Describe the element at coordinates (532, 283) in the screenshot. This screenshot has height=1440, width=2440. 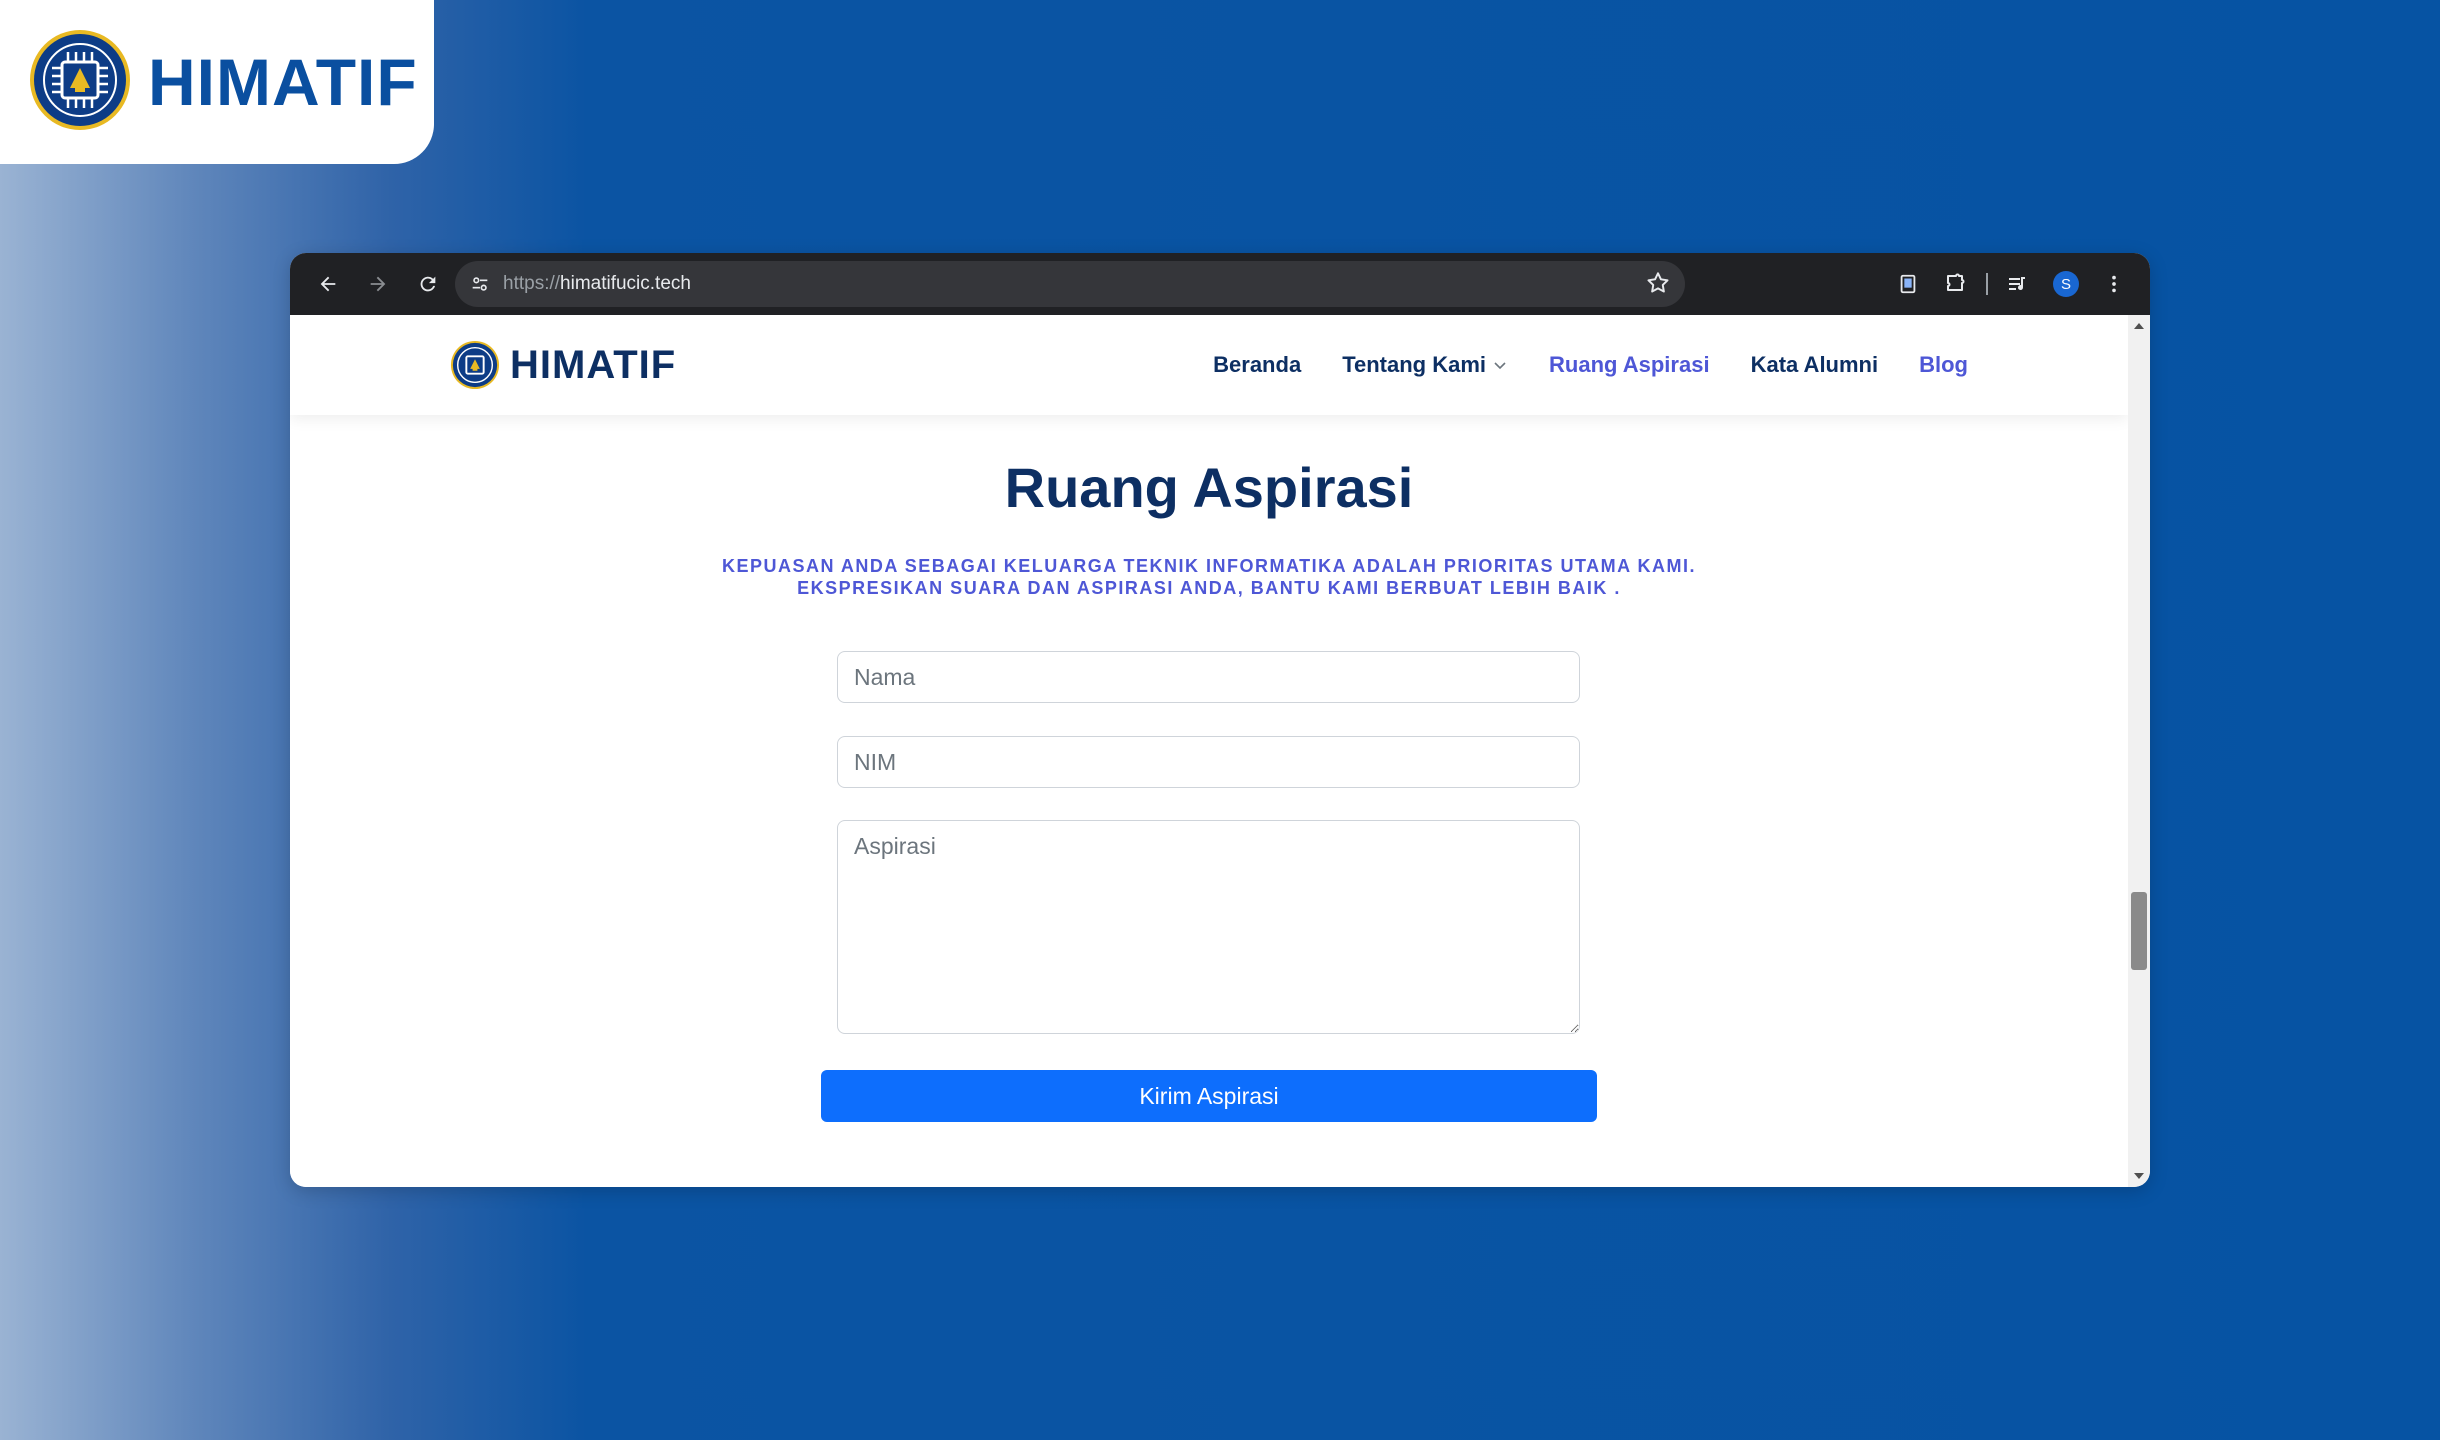
I see `url-scheme: https://` at that location.